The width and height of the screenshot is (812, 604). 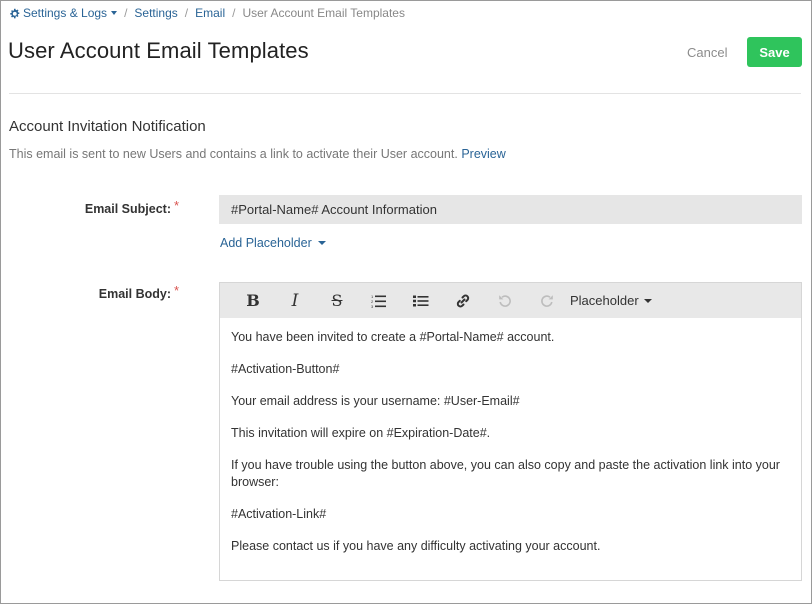 I want to click on bold-button: B, so click(x=253, y=301).